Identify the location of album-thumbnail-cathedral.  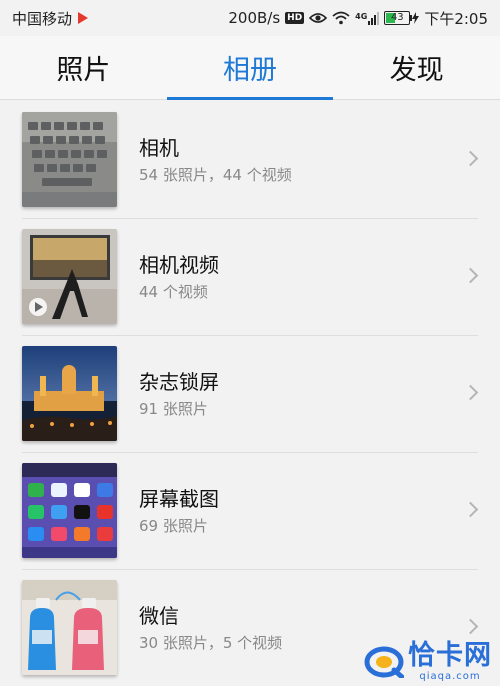
(69, 393).